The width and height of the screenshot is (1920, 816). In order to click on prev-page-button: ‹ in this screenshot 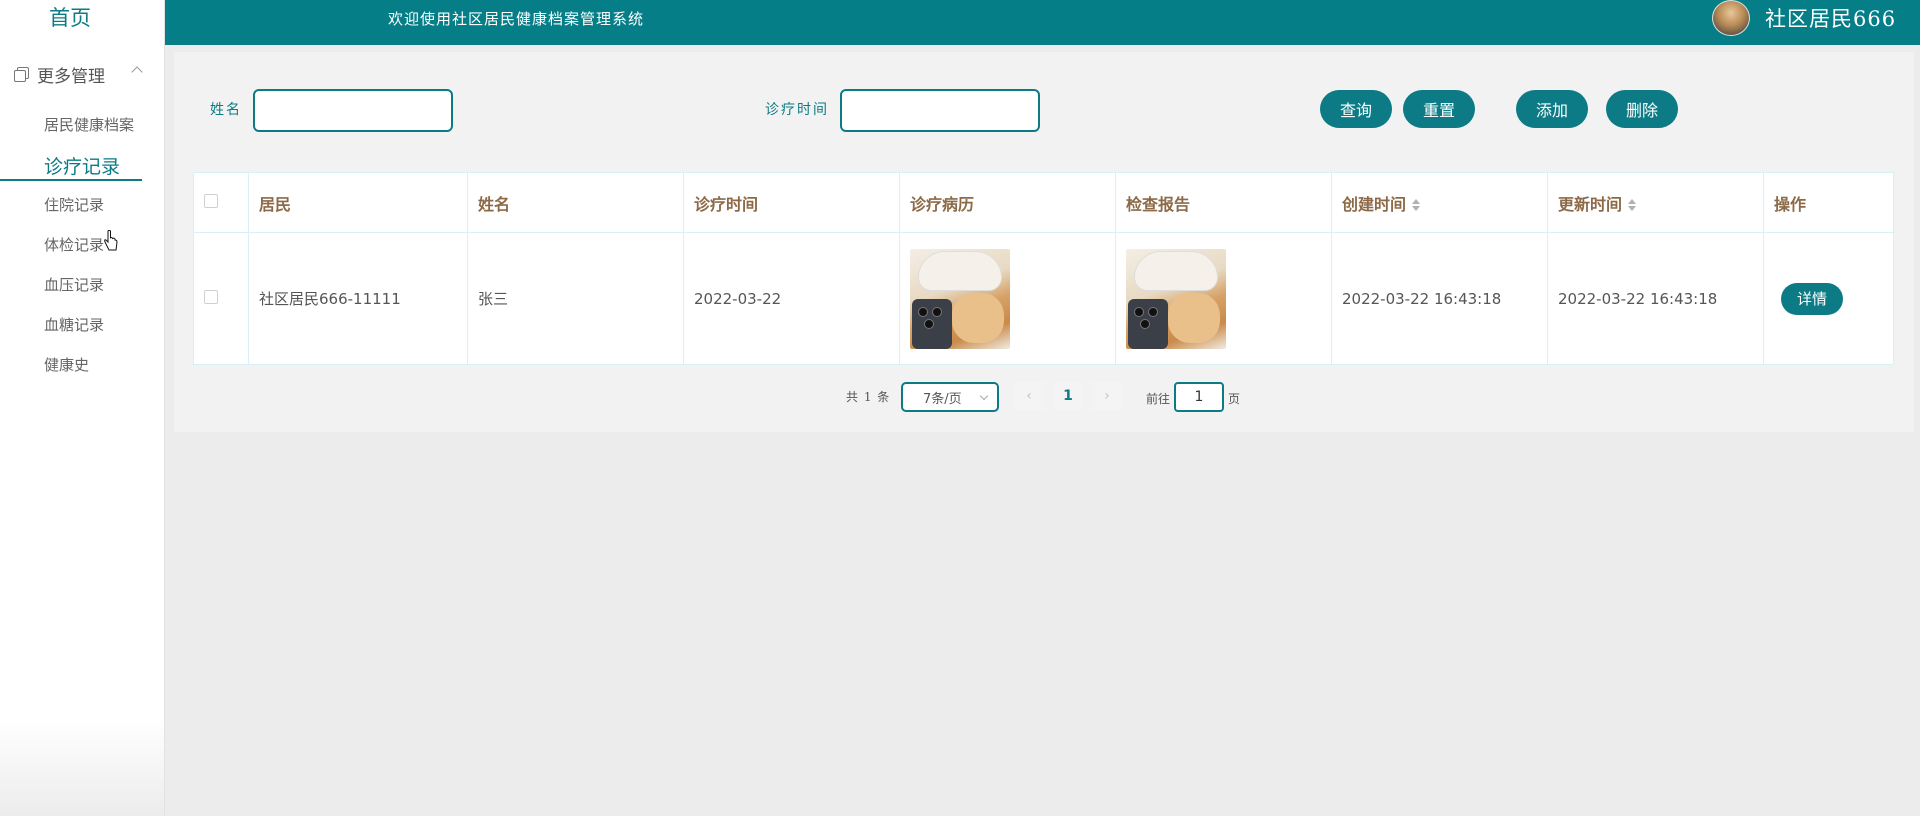, I will do `click(1029, 396)`.